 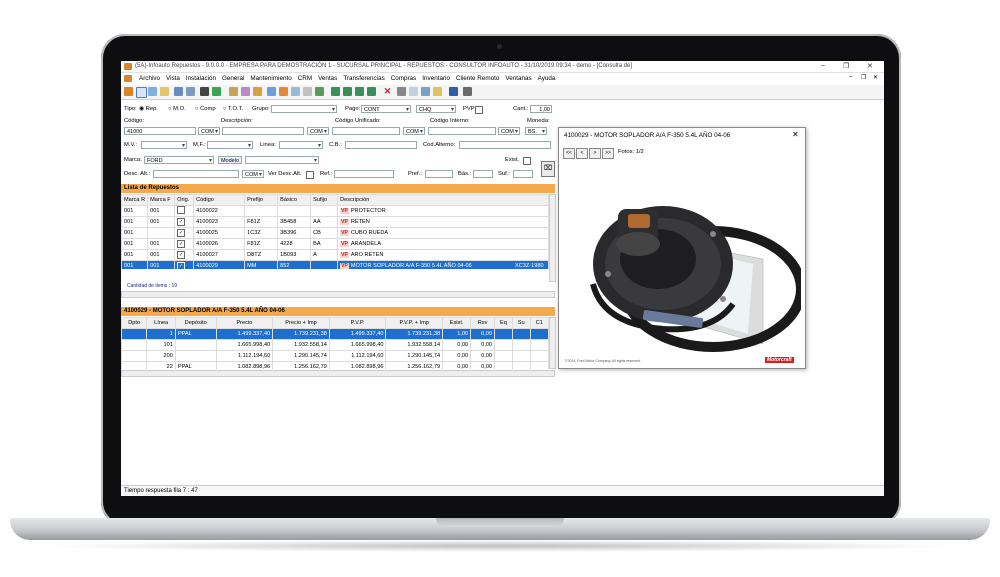 I want to click on table-row: 001 ✓ 4100025 1C3Z 3B396 CB VP CUBO RUEDA, so click(x=335, y=233).